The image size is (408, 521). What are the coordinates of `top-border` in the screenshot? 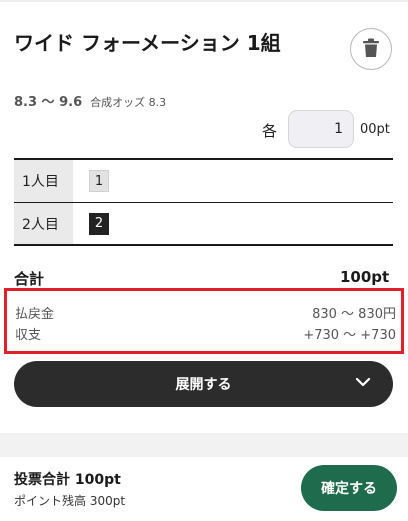 It's located at (204, 1).